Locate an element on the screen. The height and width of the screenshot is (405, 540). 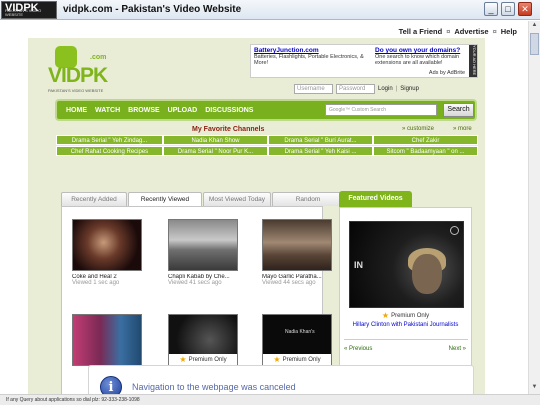
tab-most-viewed-today: Most Viewed Today is located at coordinates (237, 199).